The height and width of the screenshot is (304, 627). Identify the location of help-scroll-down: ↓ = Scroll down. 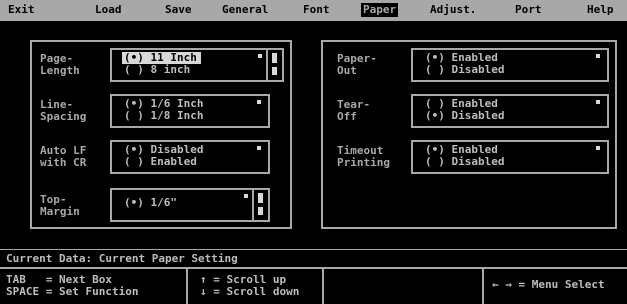
(250, 291).